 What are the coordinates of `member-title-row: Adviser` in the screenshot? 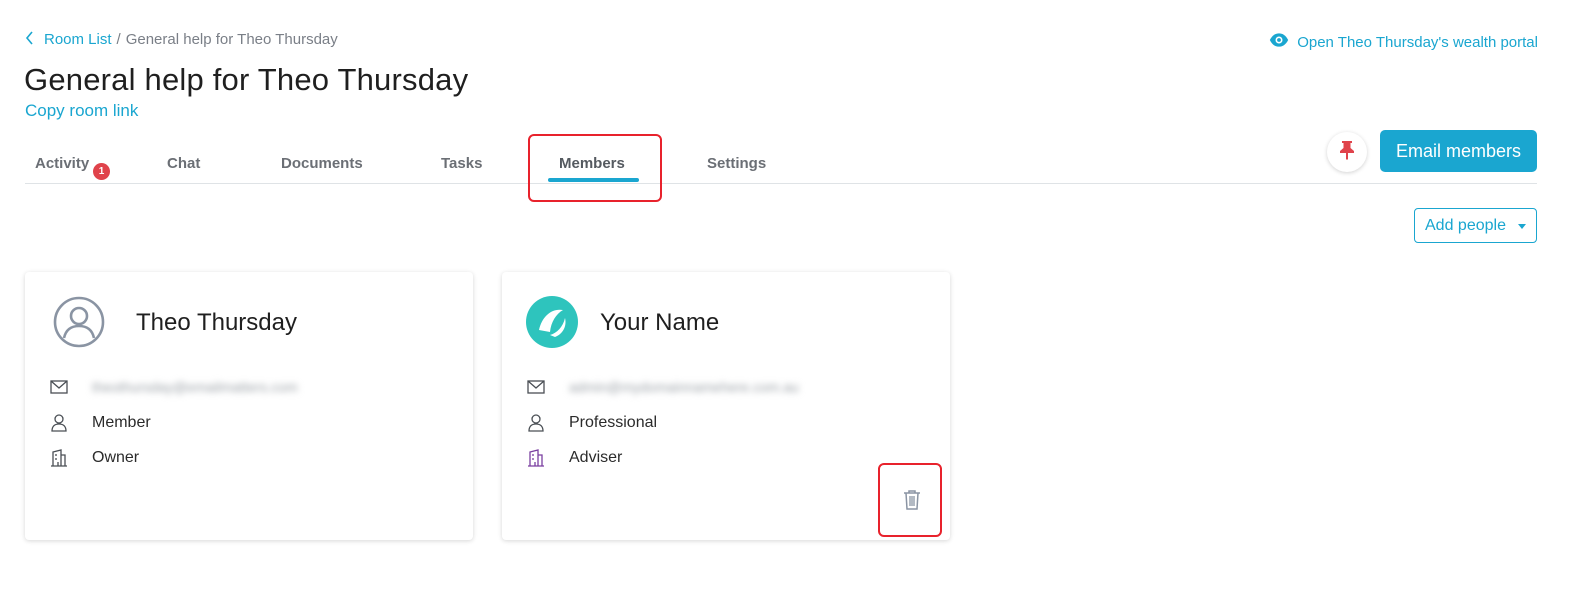 It's located at (574, 458).